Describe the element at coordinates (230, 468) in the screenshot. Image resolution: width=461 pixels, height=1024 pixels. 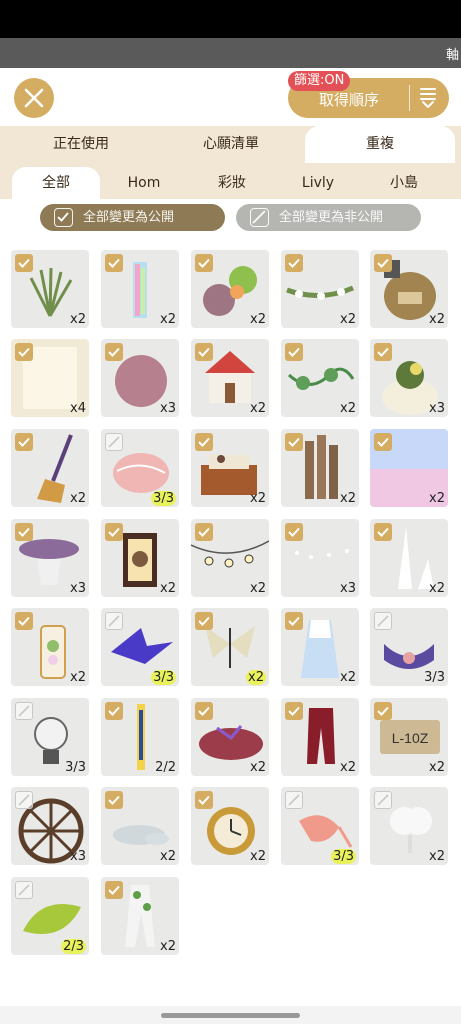
I see `item-cell-wood-crate: x2` at that location.